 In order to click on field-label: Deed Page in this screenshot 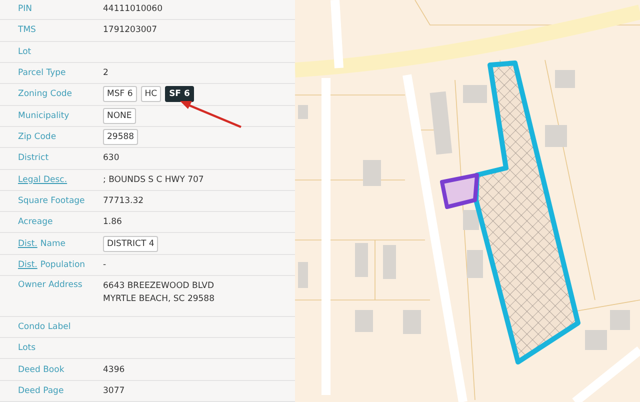, I will do `click(41, 391)`.